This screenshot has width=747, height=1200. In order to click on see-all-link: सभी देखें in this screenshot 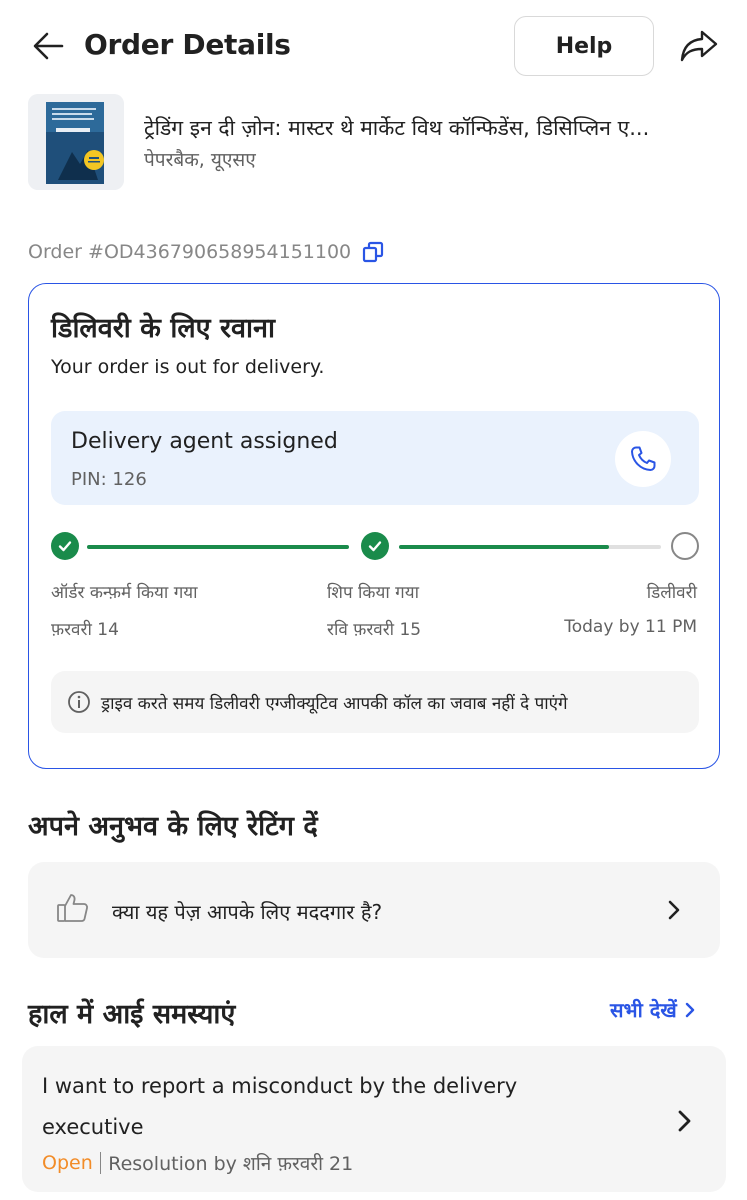, I will do `click(653, 1009)`.